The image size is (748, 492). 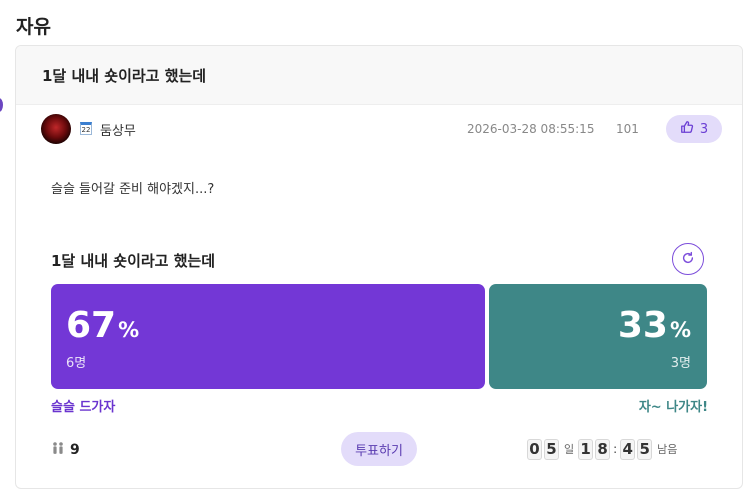 What do you see at coordinates (118, 129) in the screenshot?
I see `author-name: 둠상무` at bounding box center [118, 129].